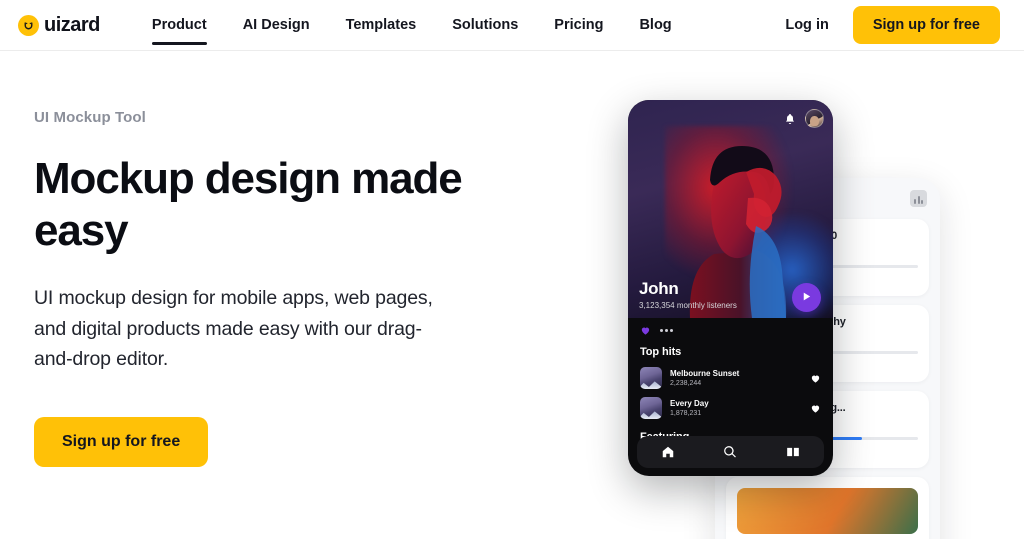 The height and width of the screenshot is (539, 1024). I want to click on track-row: Every Day 1,878,231, so click(730, 408).